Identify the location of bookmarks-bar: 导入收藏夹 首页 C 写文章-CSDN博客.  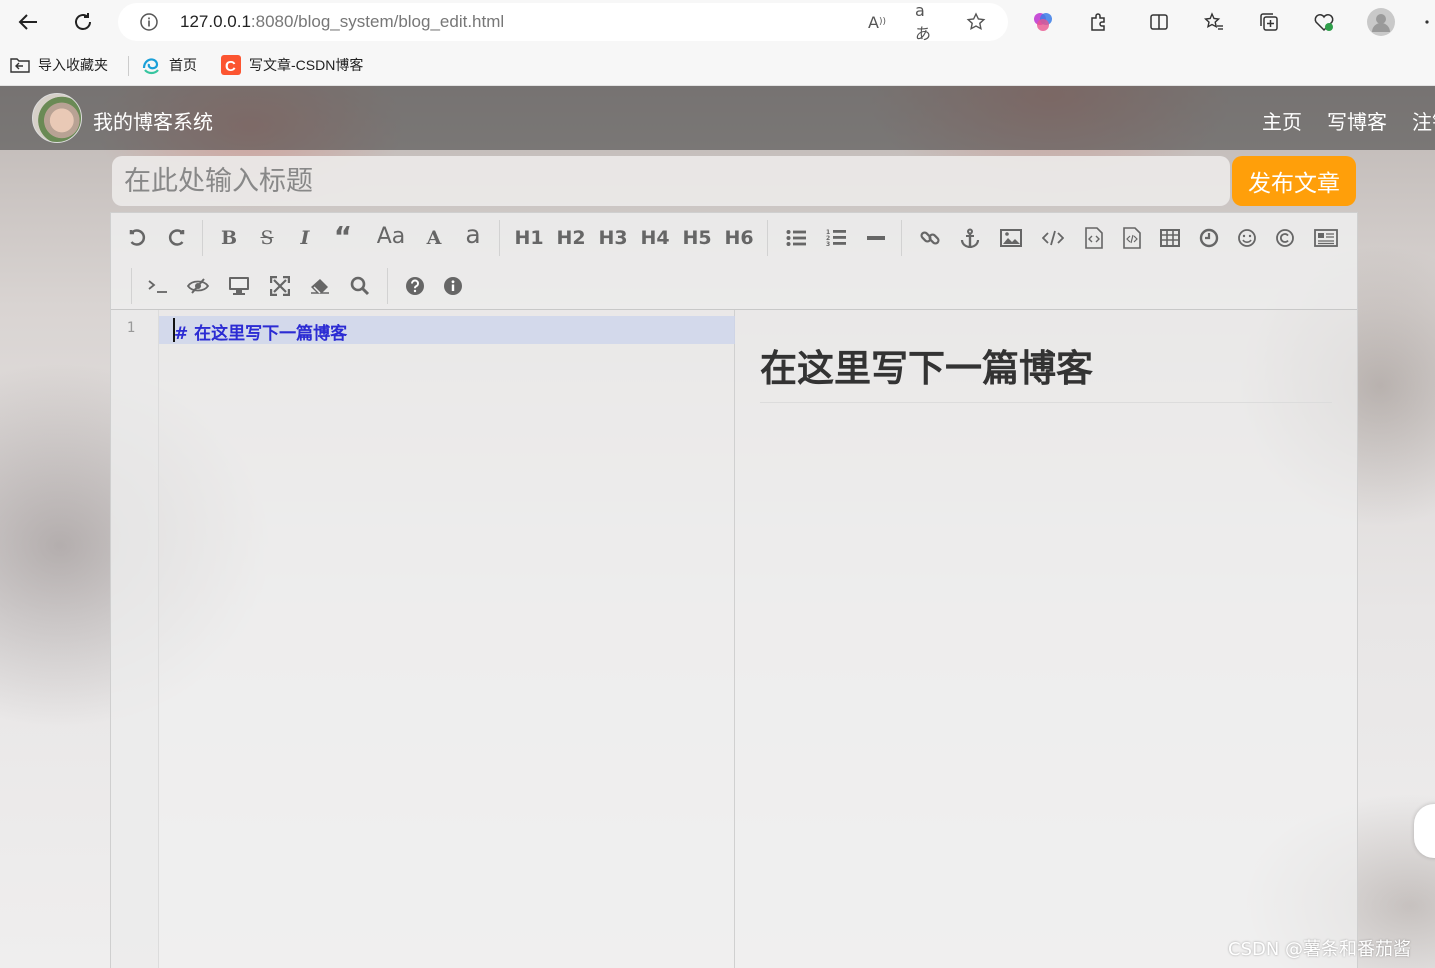
(717, 65).